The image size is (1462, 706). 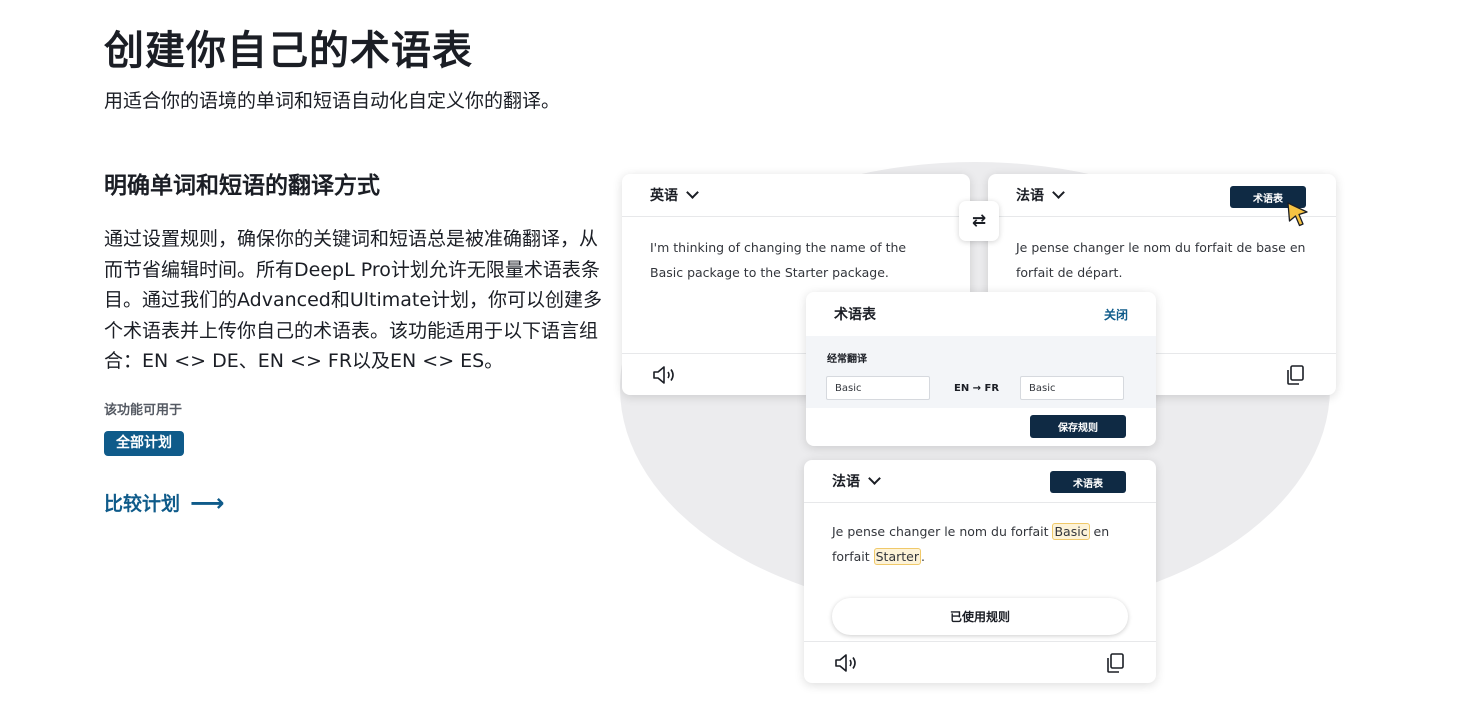 I want to click on result-language-label: 法语, so click(x=846, y=482).